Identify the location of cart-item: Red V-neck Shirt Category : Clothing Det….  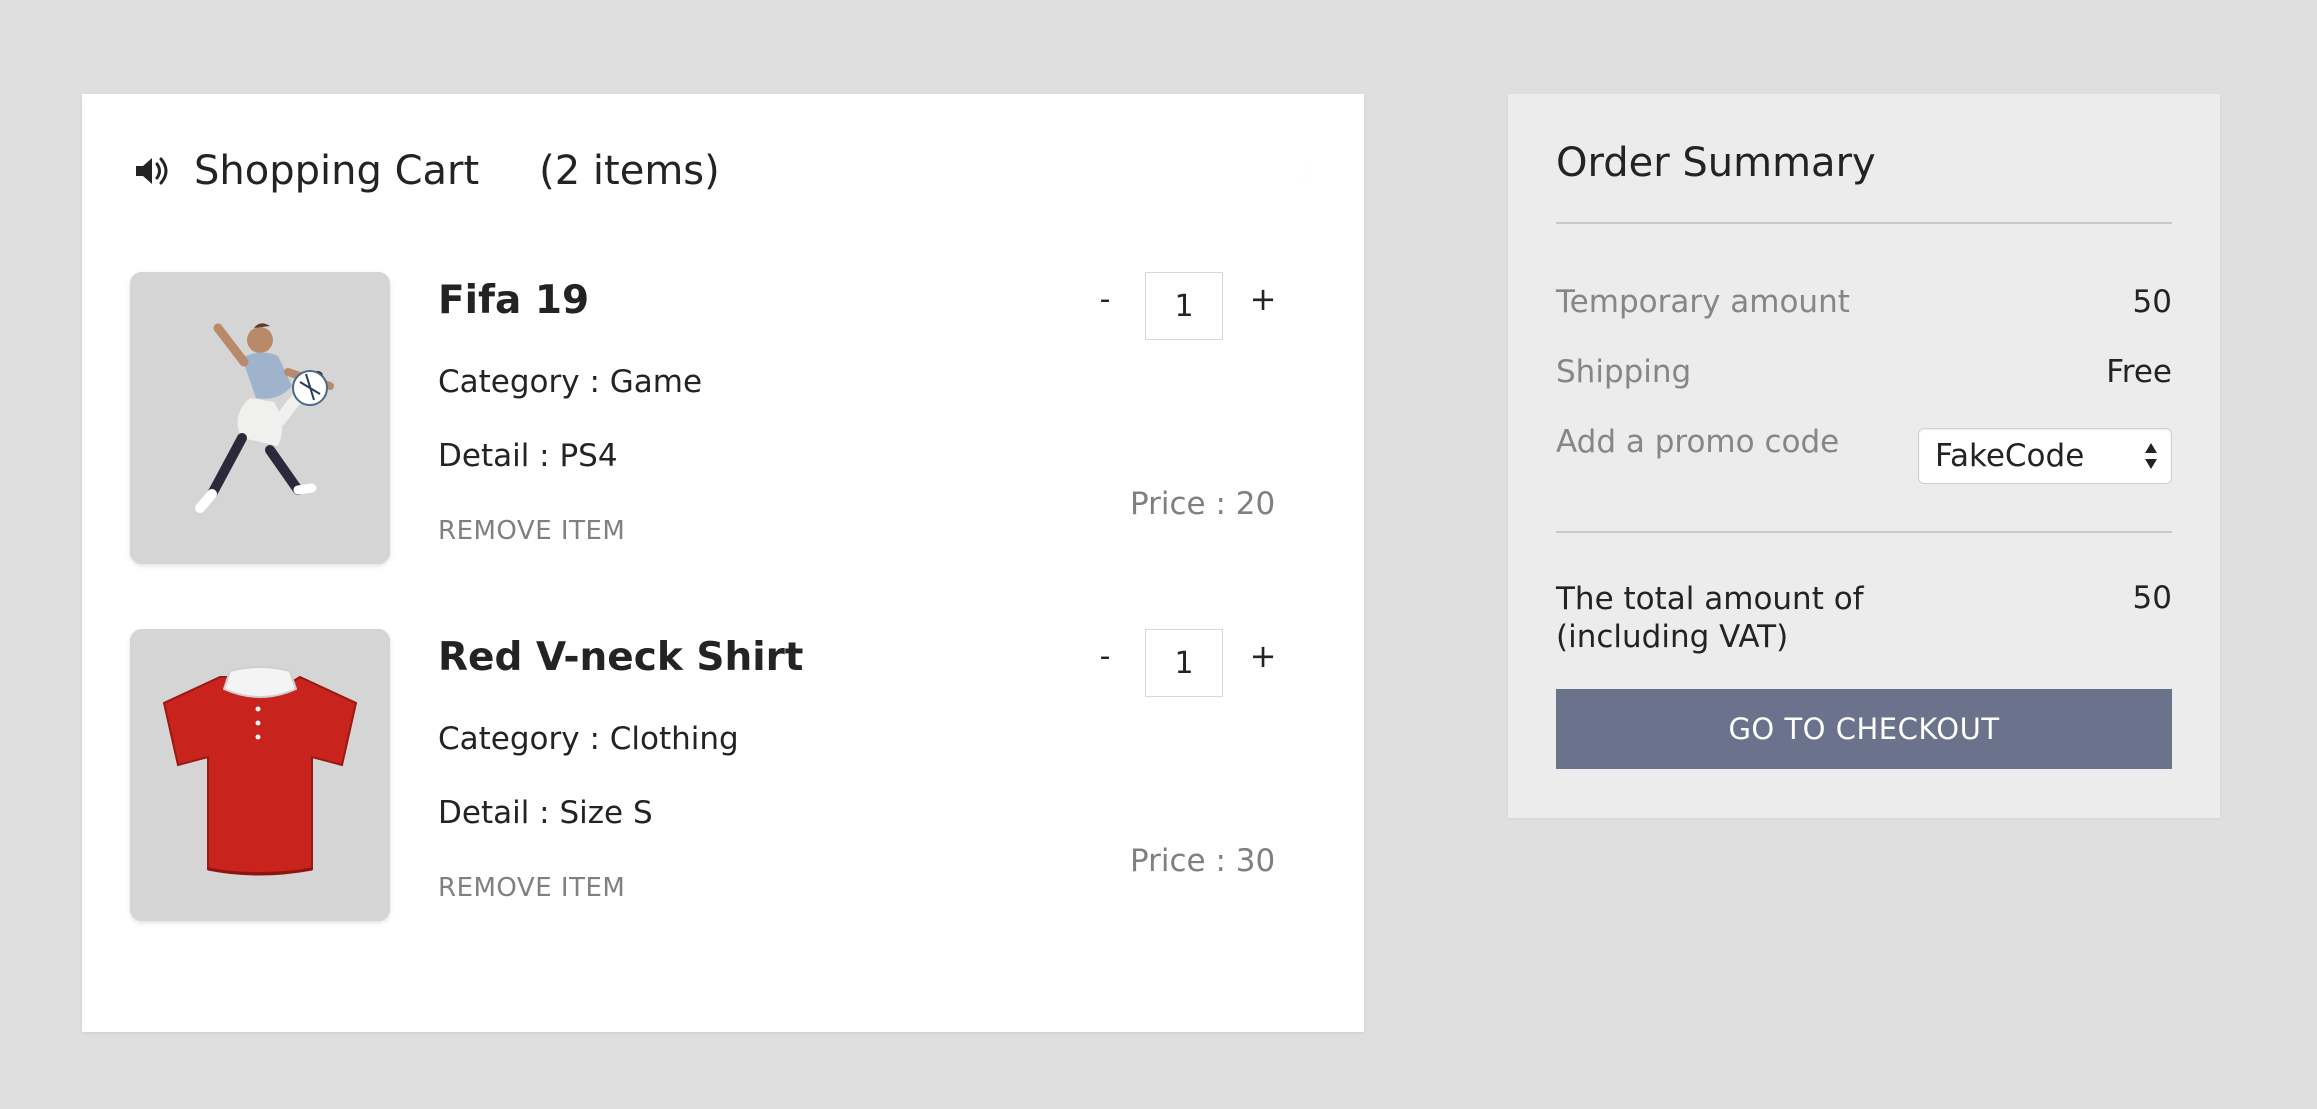
(723, 775).